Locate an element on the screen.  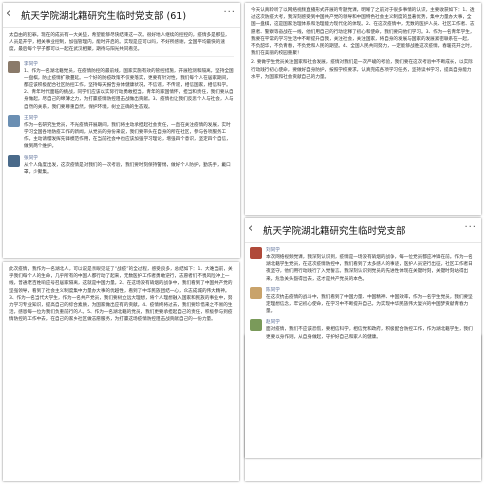
chat-header: ‹ 航天学院湖北籍研究生临时党支部 ··· is located at coordinates (363, 230).